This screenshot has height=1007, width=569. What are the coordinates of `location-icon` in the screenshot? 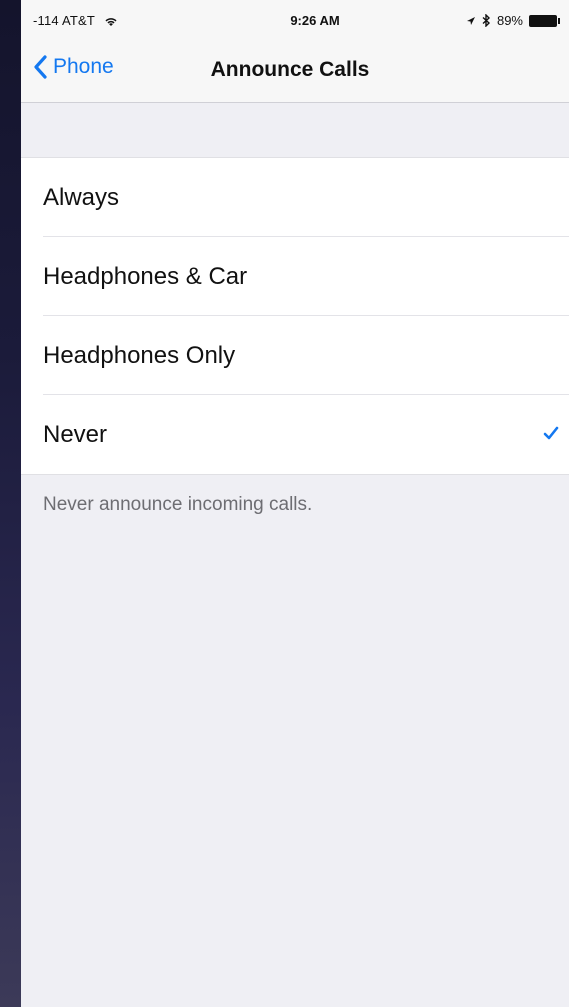 It's located at (470, 20).